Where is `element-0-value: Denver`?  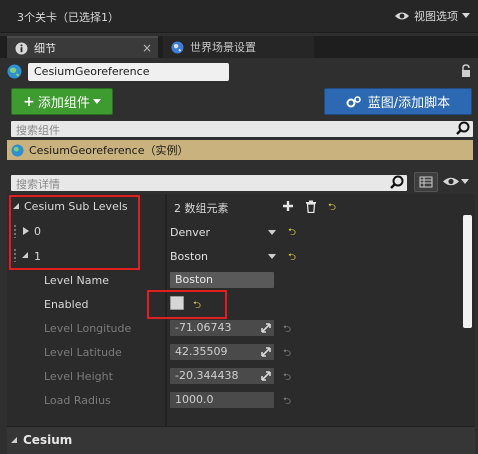
element-0-value: Denver is located at coordinates (190, 232).